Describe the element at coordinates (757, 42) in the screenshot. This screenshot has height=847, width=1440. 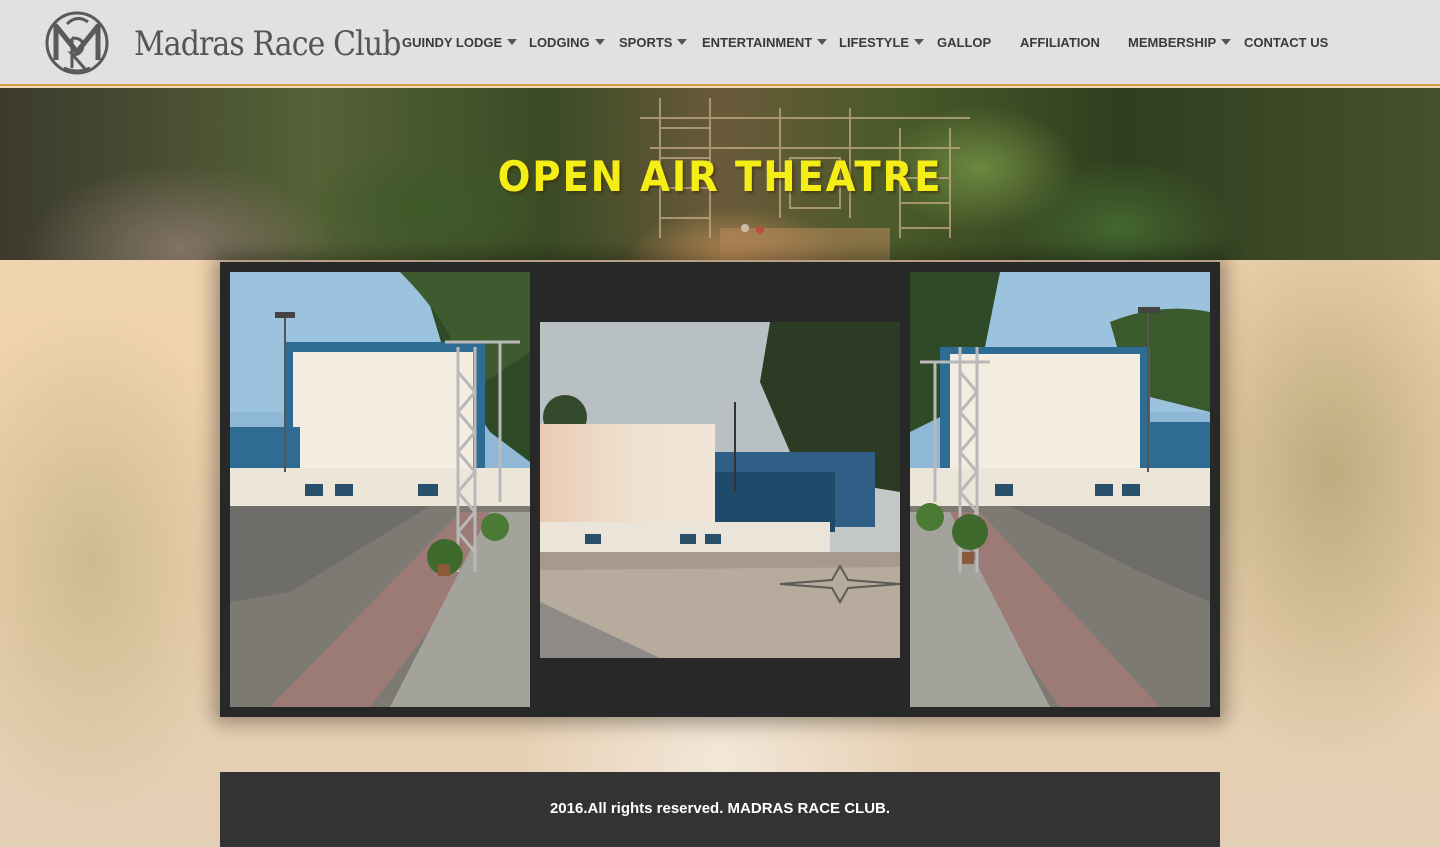
I see `nav-label: ENTERTAINMENT` at that location.